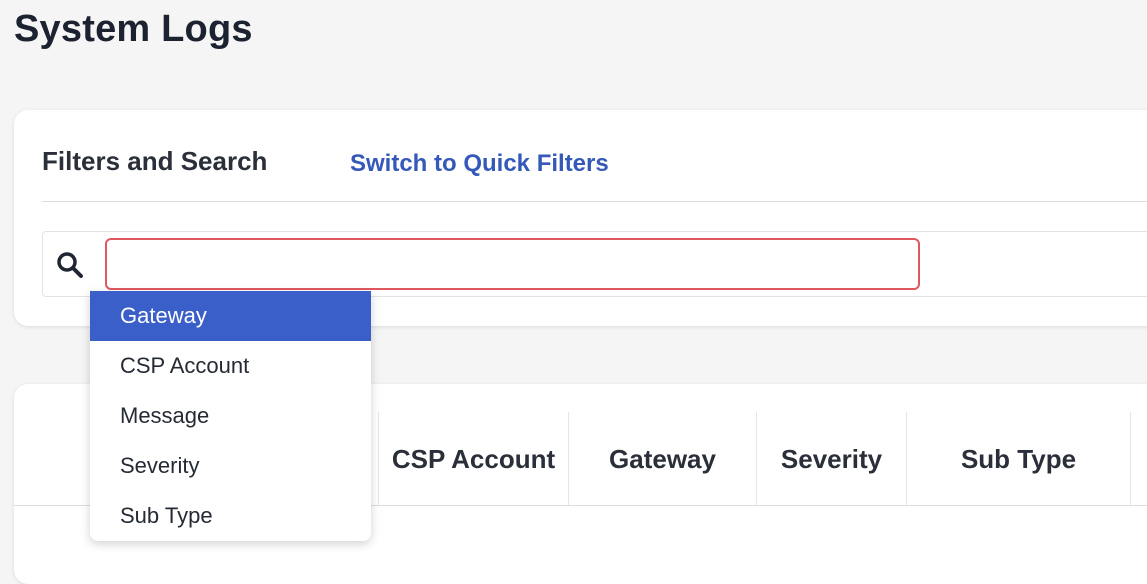  Describe the element at coordinates (70, 265) in the screenshot. I see `search-icon` at that location.